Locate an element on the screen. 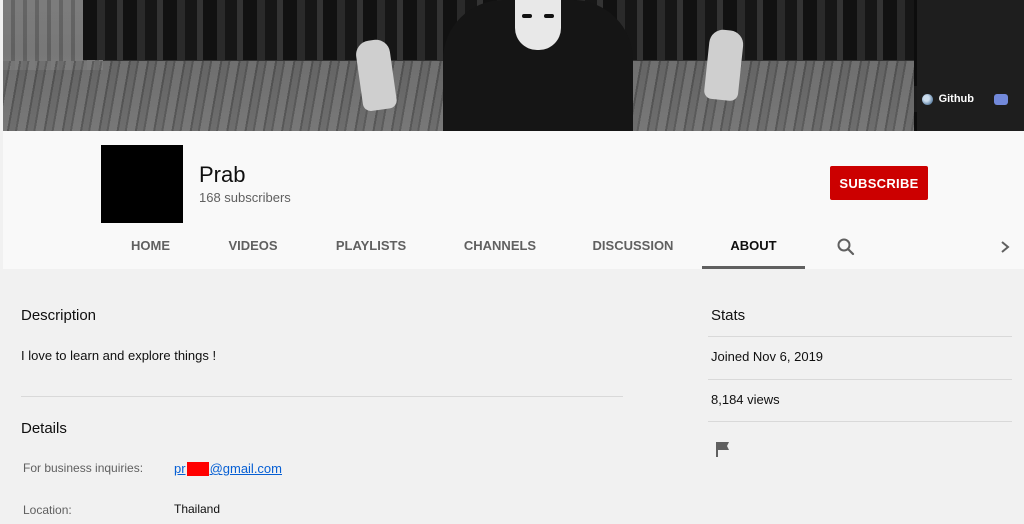  description-heading: Description is located at coordinates (59, 315).